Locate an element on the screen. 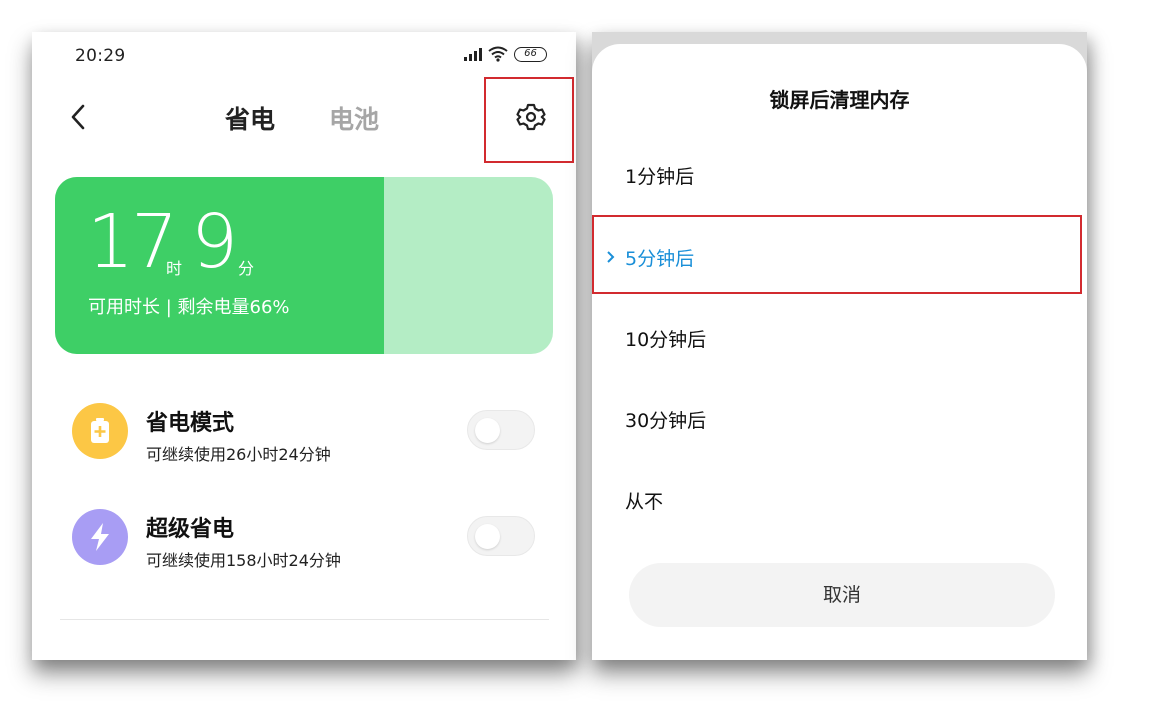 This screenshot has height=725, width=1152. tab-battery: 电池 is located at coordinates (354, 118).